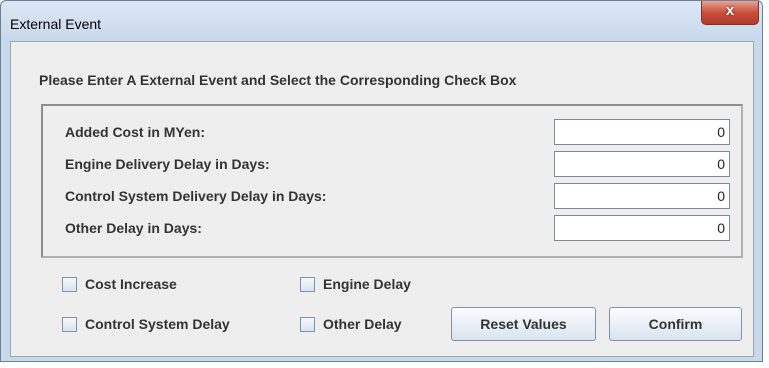 This screenshot has height=368, width=769. What do you see at coordinates (56, 24) in the screenshot?
I see `window-title: External Event` at bounding box center [56, 24].